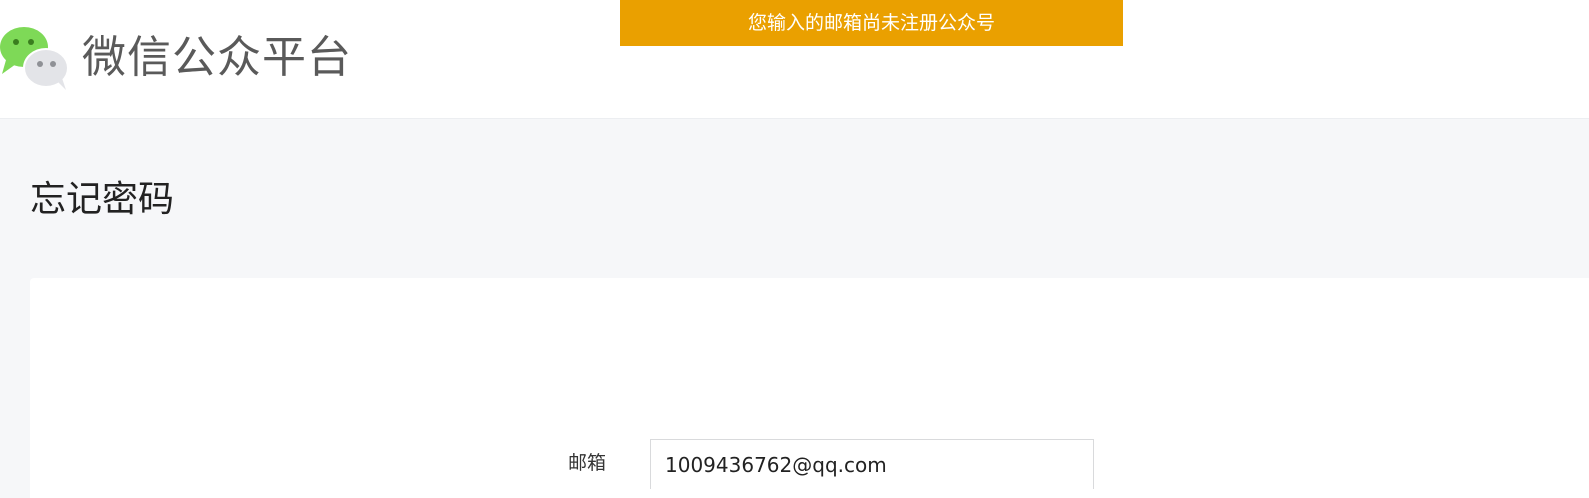 This screenshot has height=498, width=1589. I want to click on wechat-logo-icon, so click(34, 58).